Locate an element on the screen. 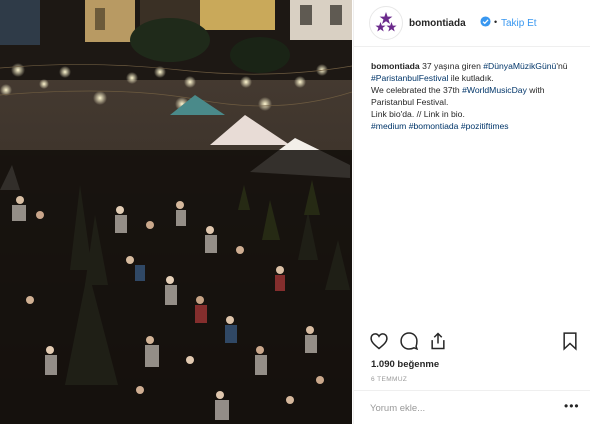 This screenshot has width=590, height=425. verified-badge-icon is located at coordinates (485, 21).